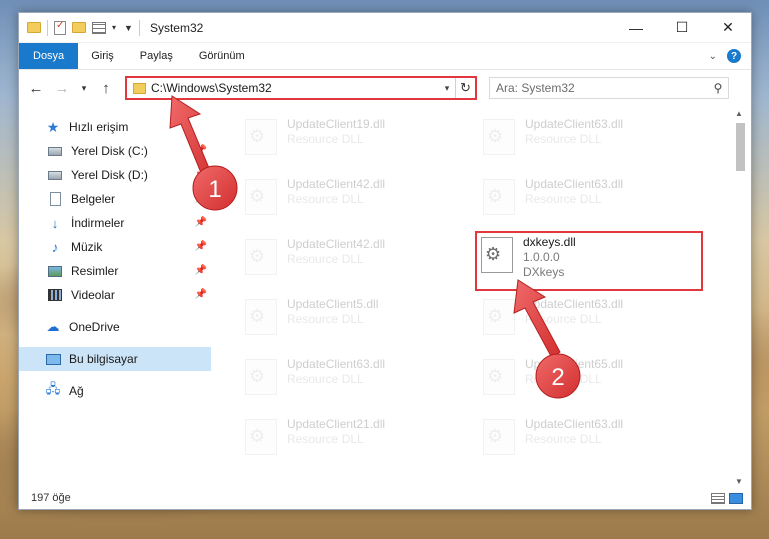  What do you see at coordinates (99, 127) in the screenshot?
I see `sidebar-item-label: Hızlı erişim` at bounding box center [99, 127].